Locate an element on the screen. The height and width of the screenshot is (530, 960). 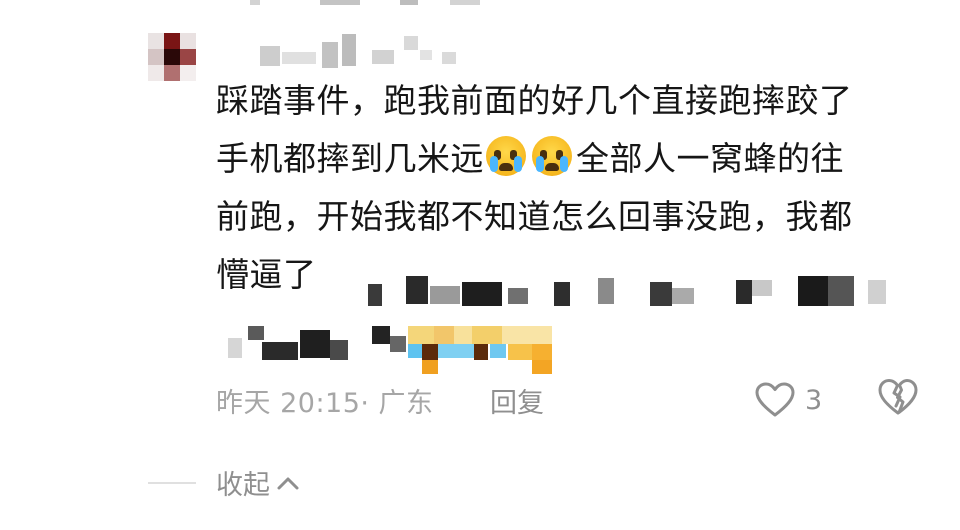
comment-time-location: 昨天 20:15· 广东 is located at coordinates (325, 403).